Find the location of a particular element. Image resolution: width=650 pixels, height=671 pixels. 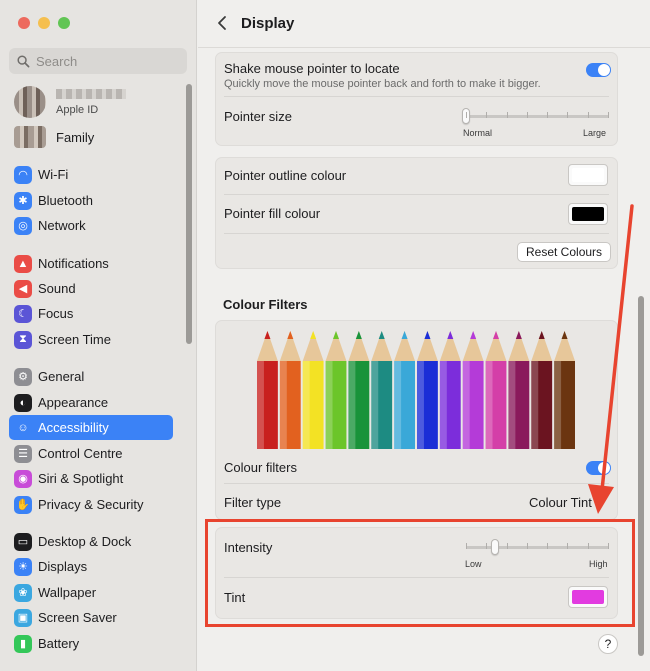

sidebar-item-label: Wallpaper is located at coordinates (67, 592).